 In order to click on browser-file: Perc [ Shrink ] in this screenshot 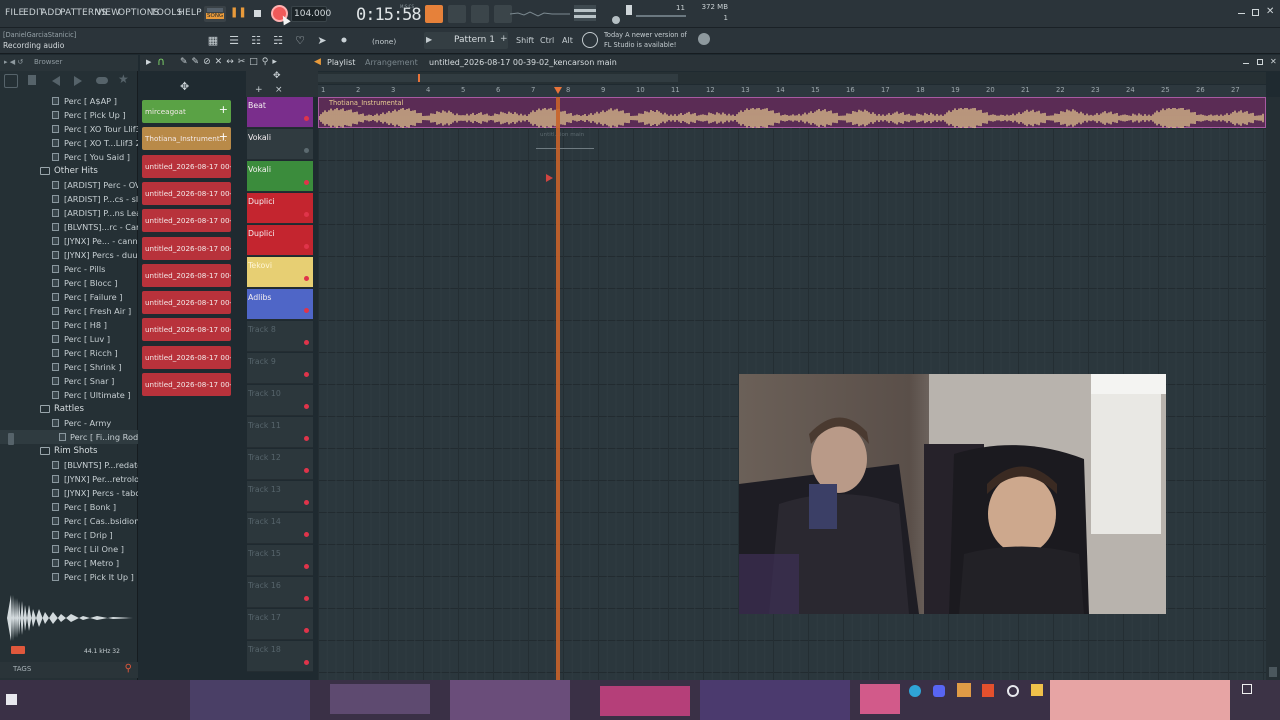, I will do `click(69, 367)`.